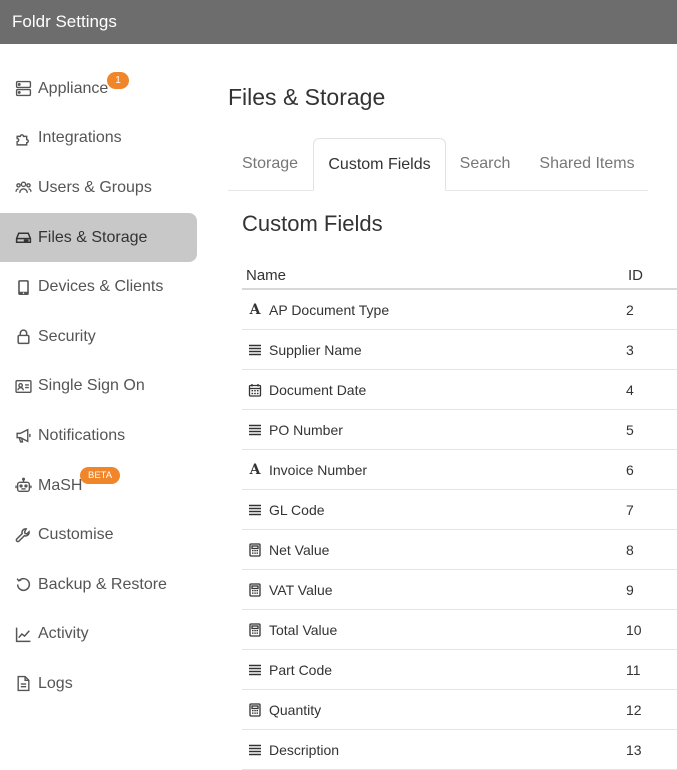 This screenshot has width=677, height=770. I want to click on beta-badge: BETA, so click(100, 475).